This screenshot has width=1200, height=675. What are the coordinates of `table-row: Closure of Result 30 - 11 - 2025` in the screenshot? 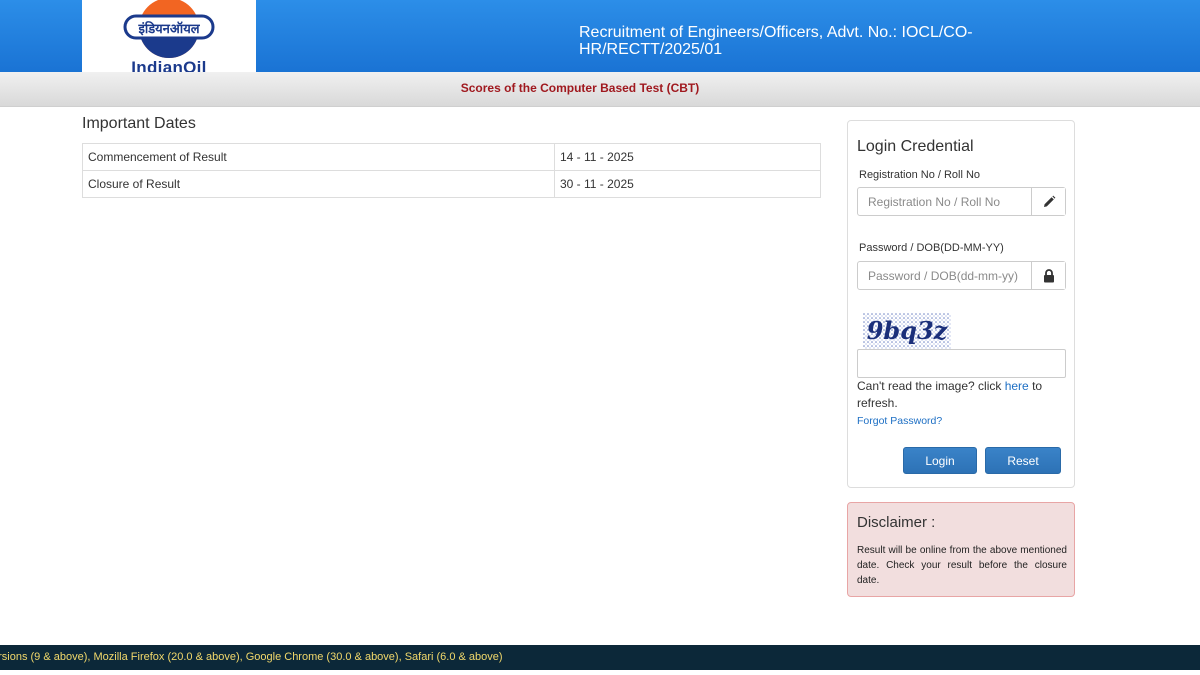 It's located at (451, 184).